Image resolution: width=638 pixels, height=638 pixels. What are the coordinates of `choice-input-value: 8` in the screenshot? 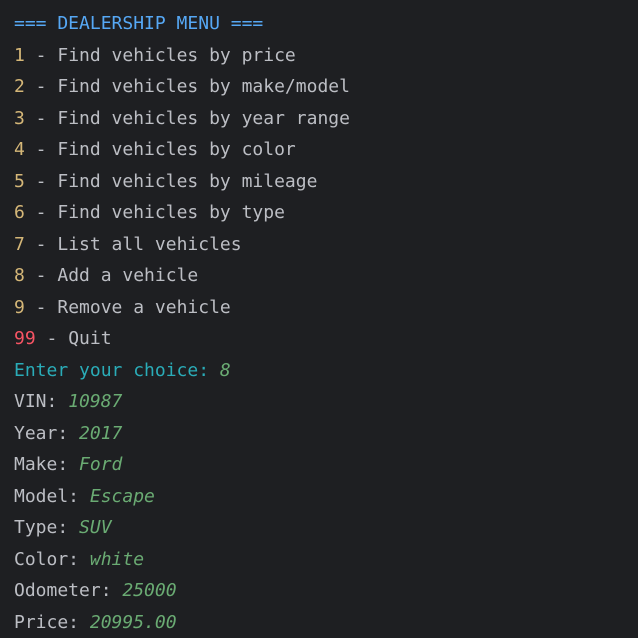 It's located at (225, 370).